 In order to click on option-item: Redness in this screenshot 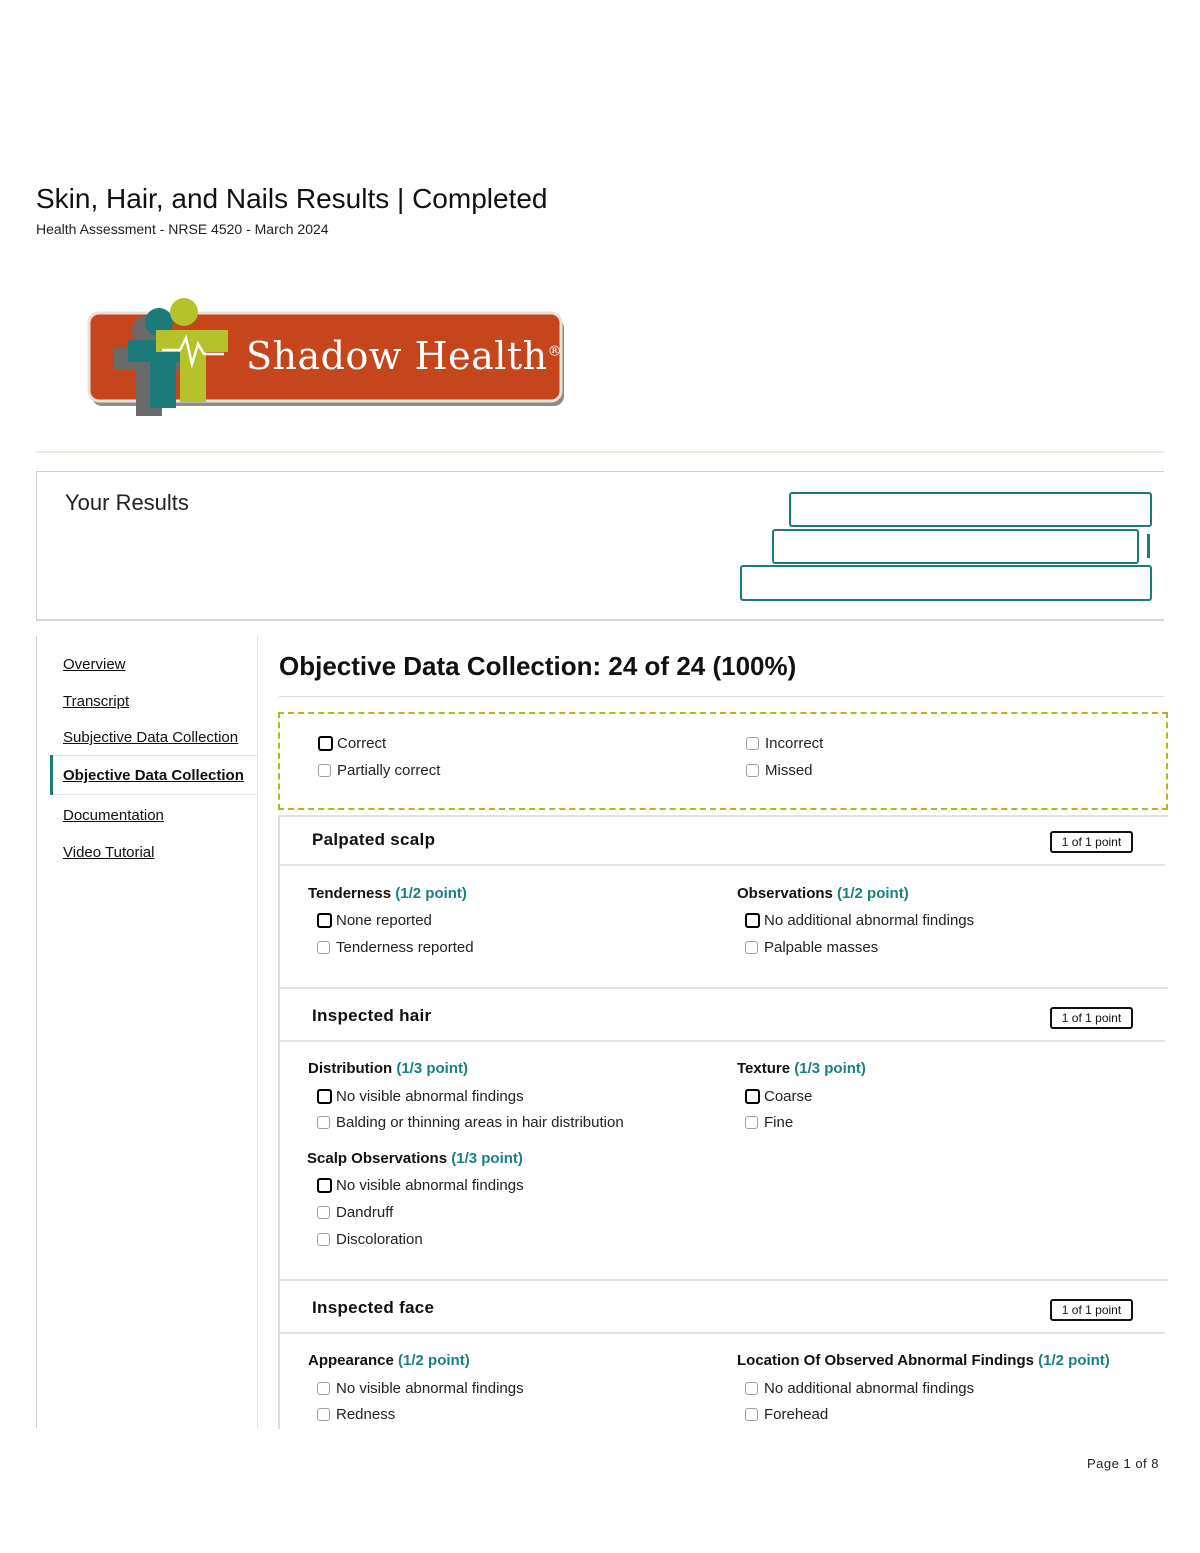, I will do `click(356, 1414)`.